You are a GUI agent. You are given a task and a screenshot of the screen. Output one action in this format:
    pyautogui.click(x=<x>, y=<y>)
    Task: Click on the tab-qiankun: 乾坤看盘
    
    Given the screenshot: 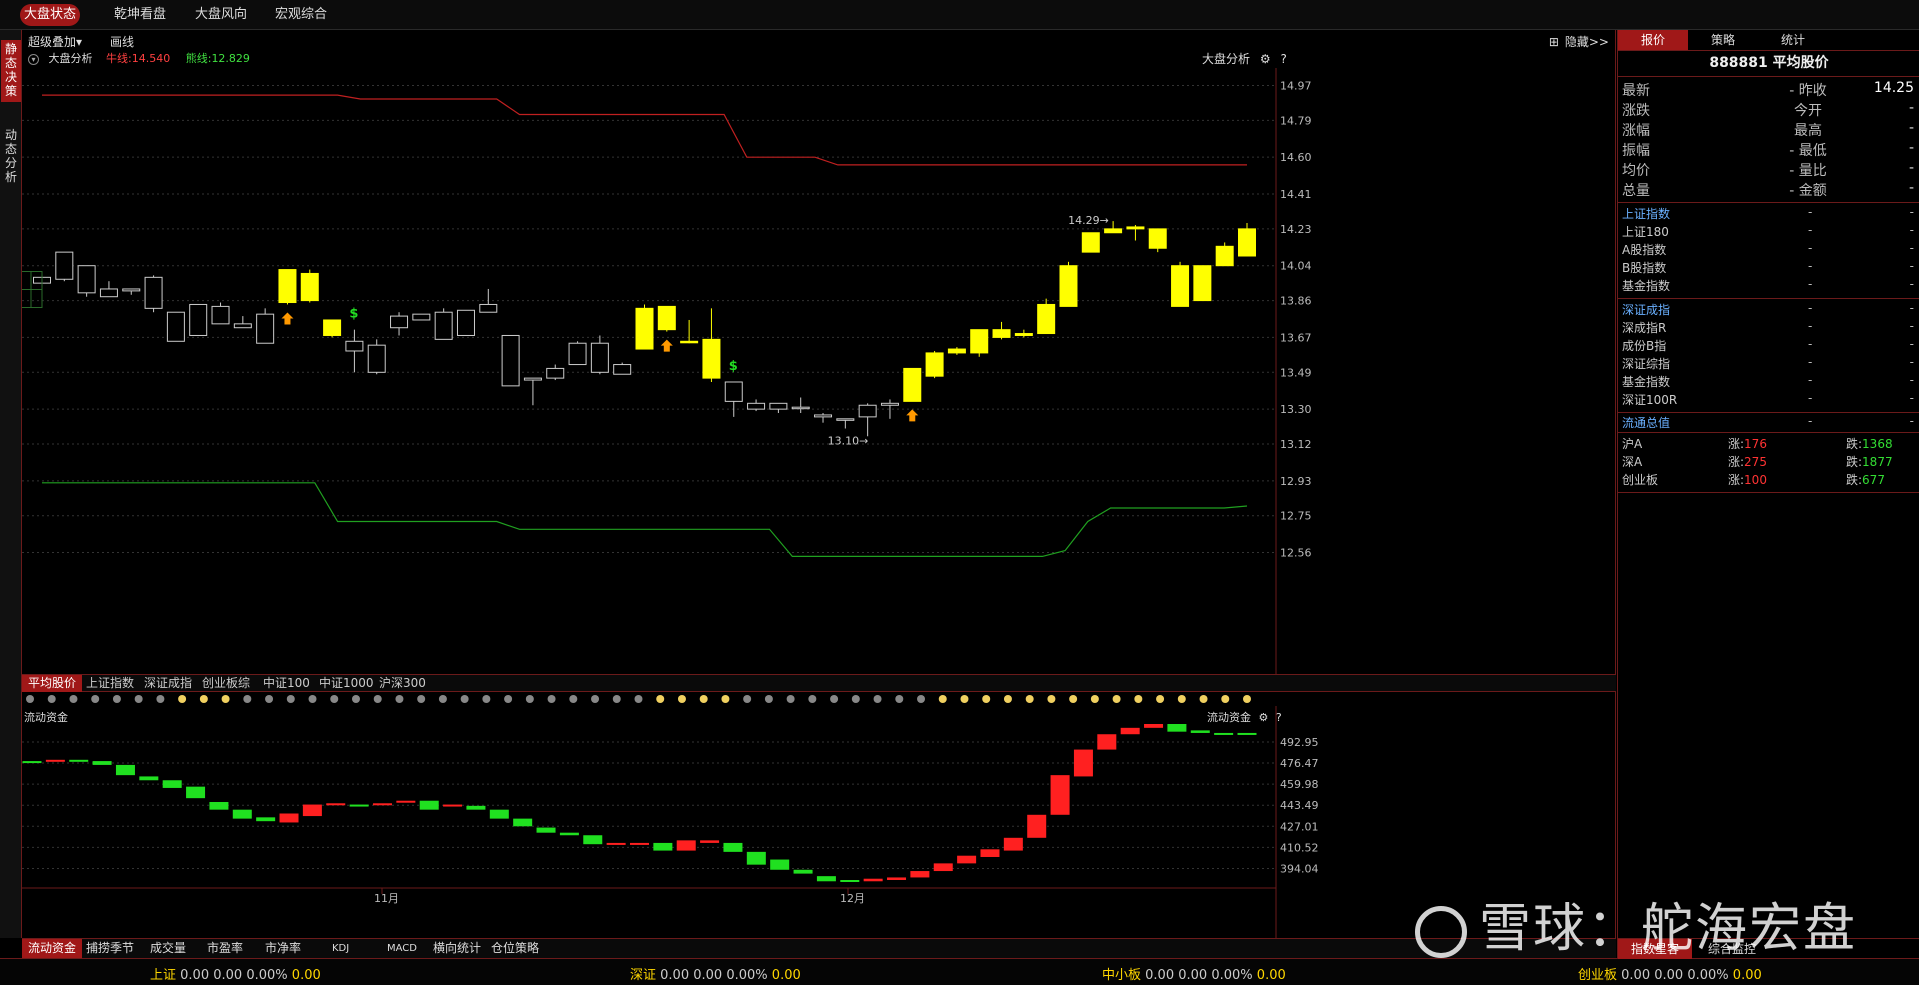 What is the action you would take?
    pyautogui.click(x=140, y=15)
    